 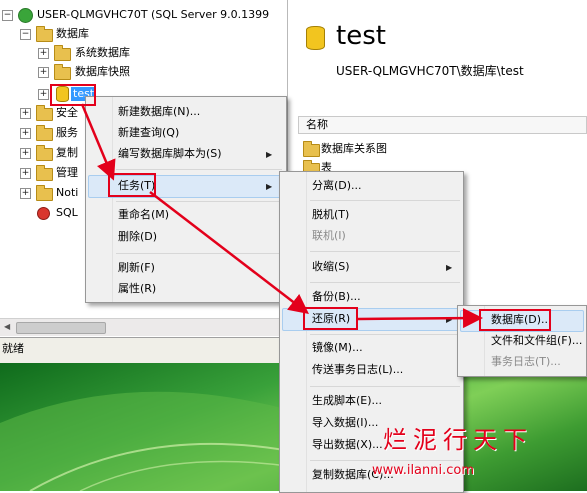 I want to click on menu-item-rename: 重命名(M), so click(x=143, y=215).